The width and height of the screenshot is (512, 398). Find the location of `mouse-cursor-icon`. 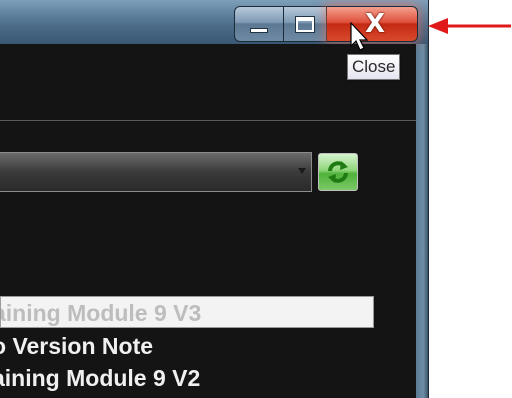

mouse-cursor-icon is located at coordinates (359, 36).